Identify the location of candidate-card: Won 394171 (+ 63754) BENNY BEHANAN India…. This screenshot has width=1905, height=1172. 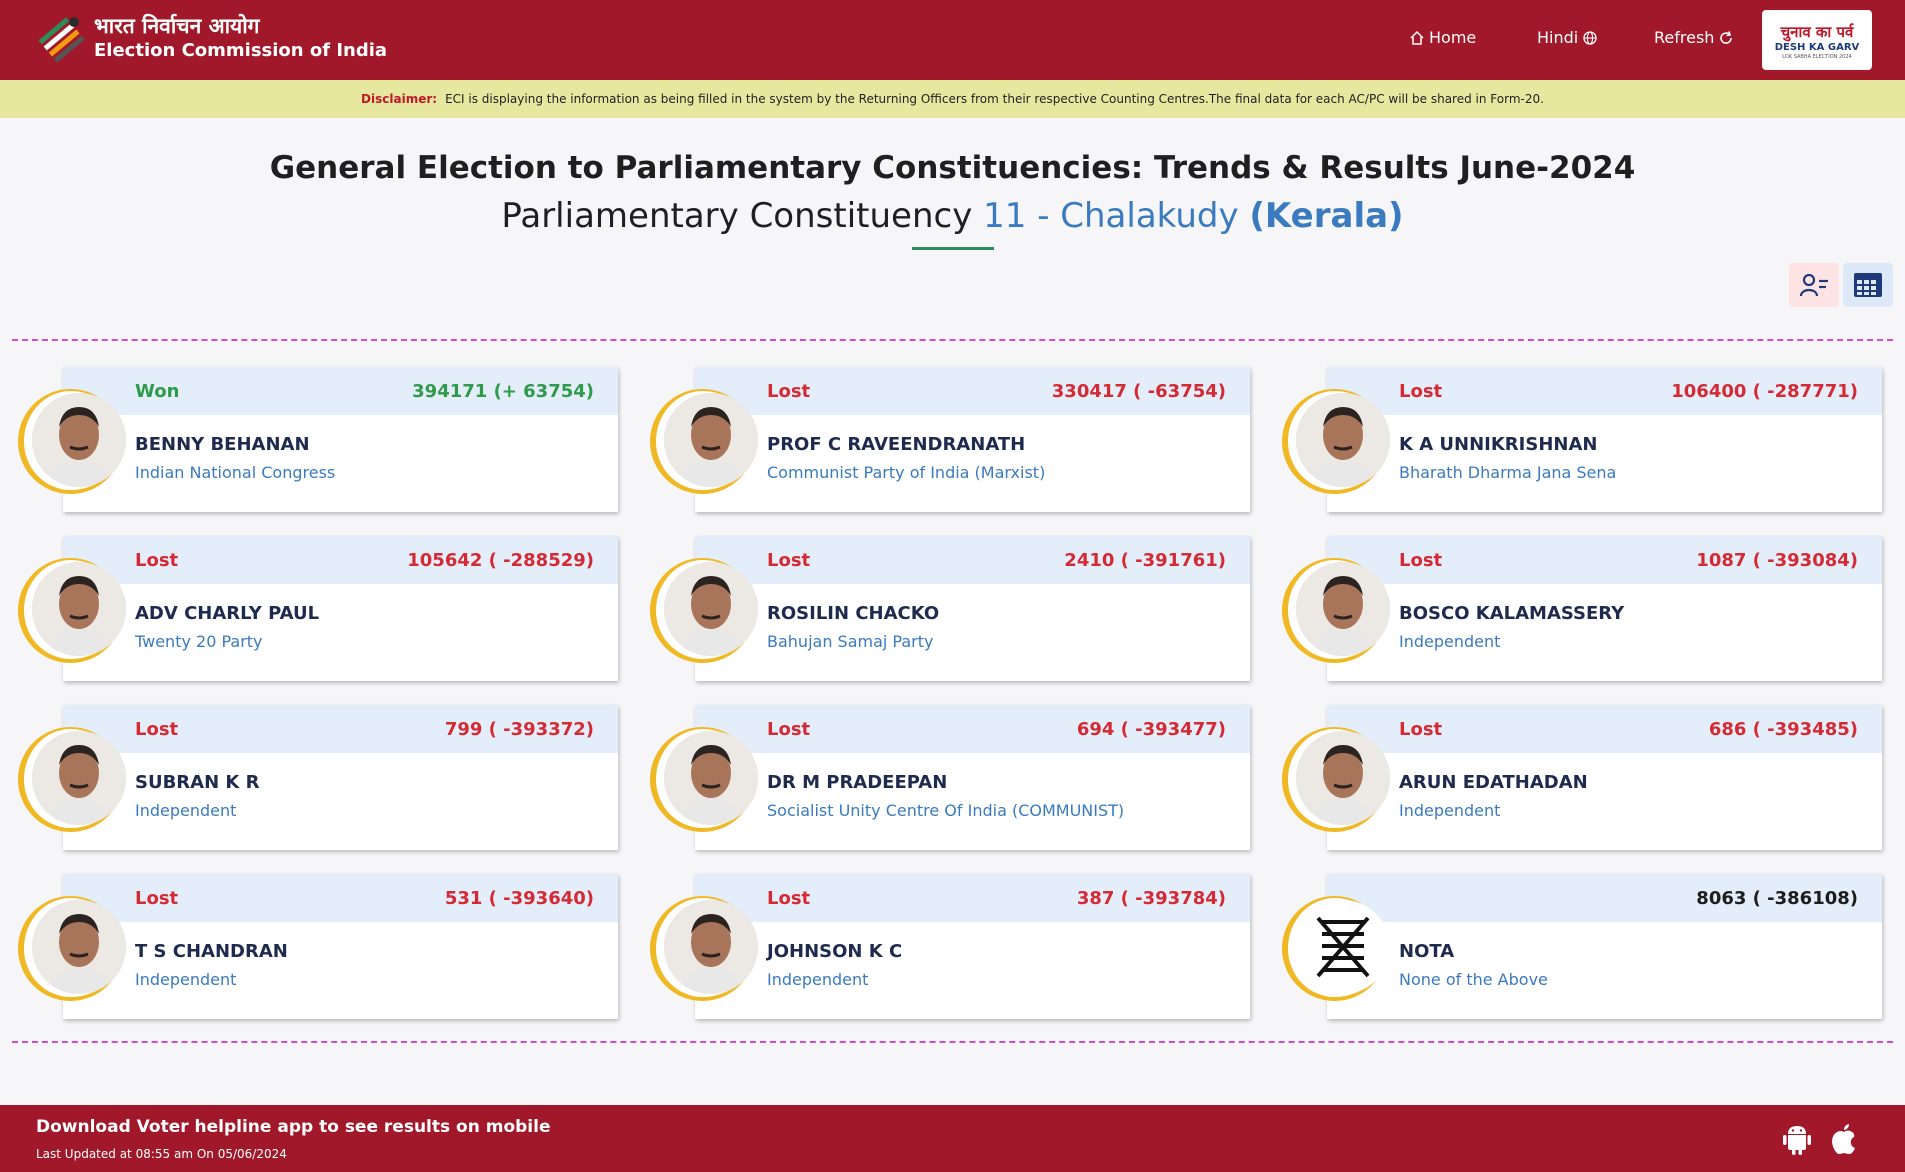
(318, 439).